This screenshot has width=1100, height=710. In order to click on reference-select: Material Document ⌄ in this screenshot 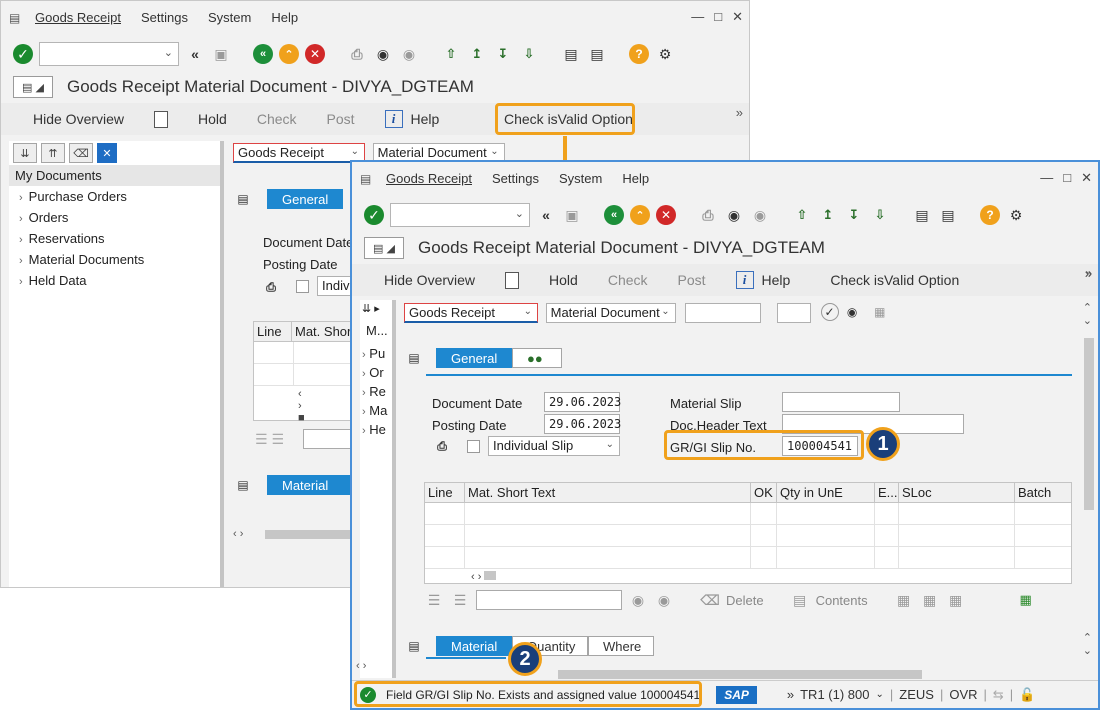, I will do `click(610, 312)`.